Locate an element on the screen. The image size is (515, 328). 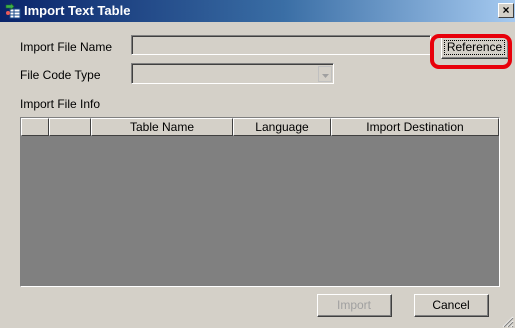
import-button-label: Import is located at coordinates (353, 305).